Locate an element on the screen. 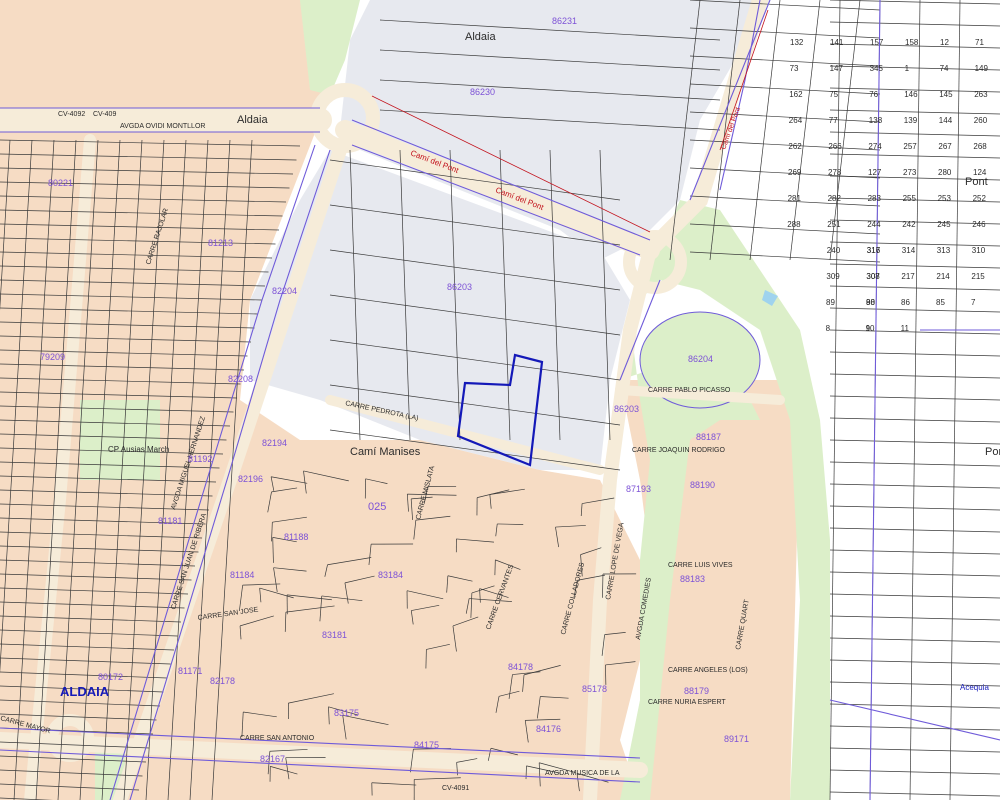  ref-81188: 81188 is located at coordinates (296, 537).